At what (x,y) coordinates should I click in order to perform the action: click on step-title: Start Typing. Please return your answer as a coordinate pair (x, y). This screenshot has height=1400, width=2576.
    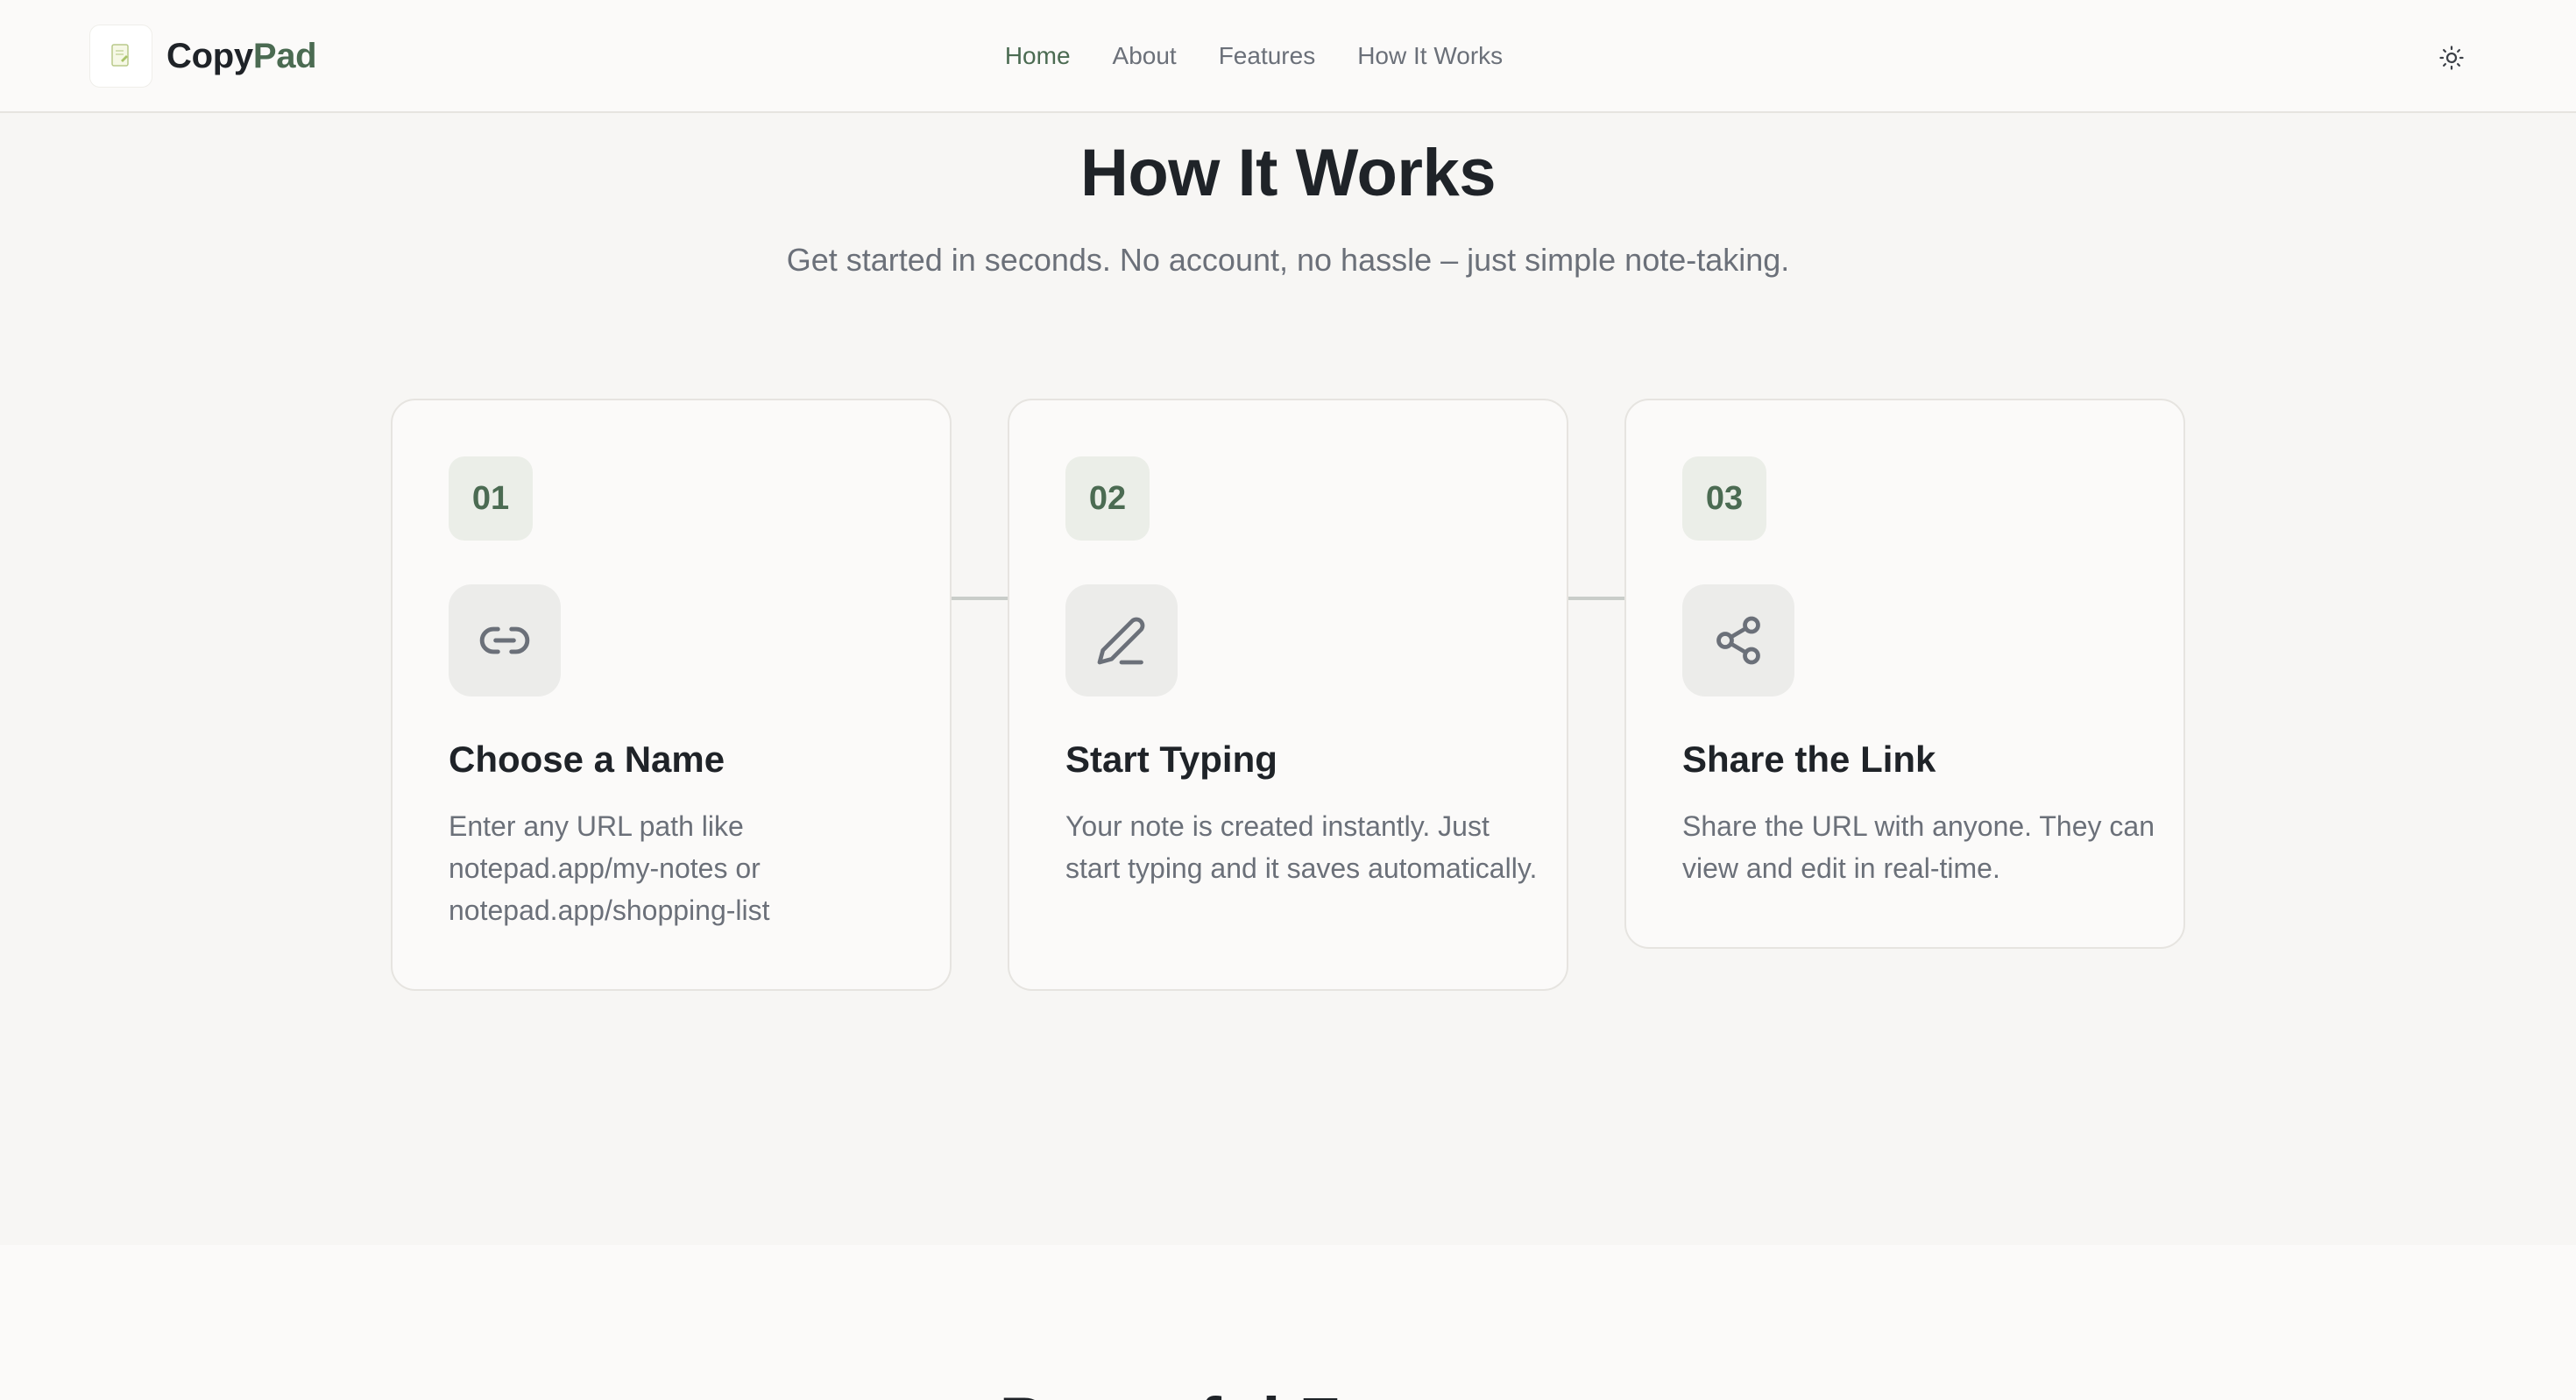
    Looking at the image, I should click on (1171, 759).